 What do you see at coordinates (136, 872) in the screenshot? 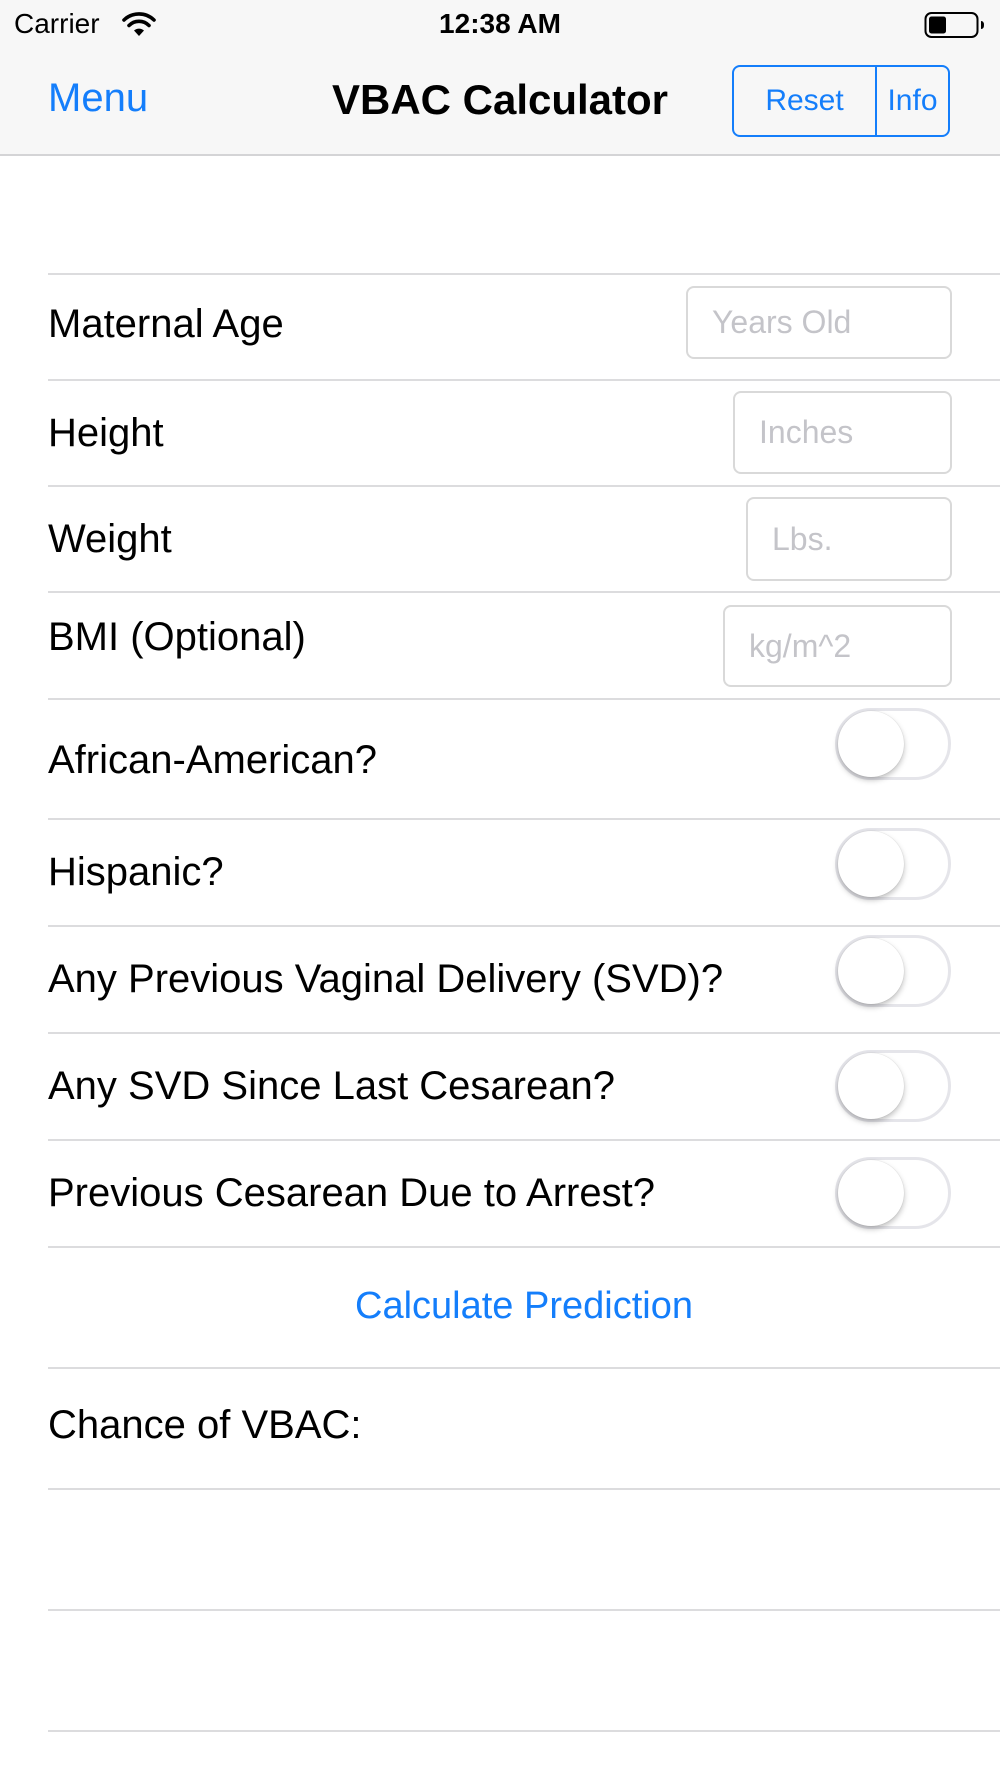
I see `hispanic-label: Hispanic?` at bounding box center [136, 872].